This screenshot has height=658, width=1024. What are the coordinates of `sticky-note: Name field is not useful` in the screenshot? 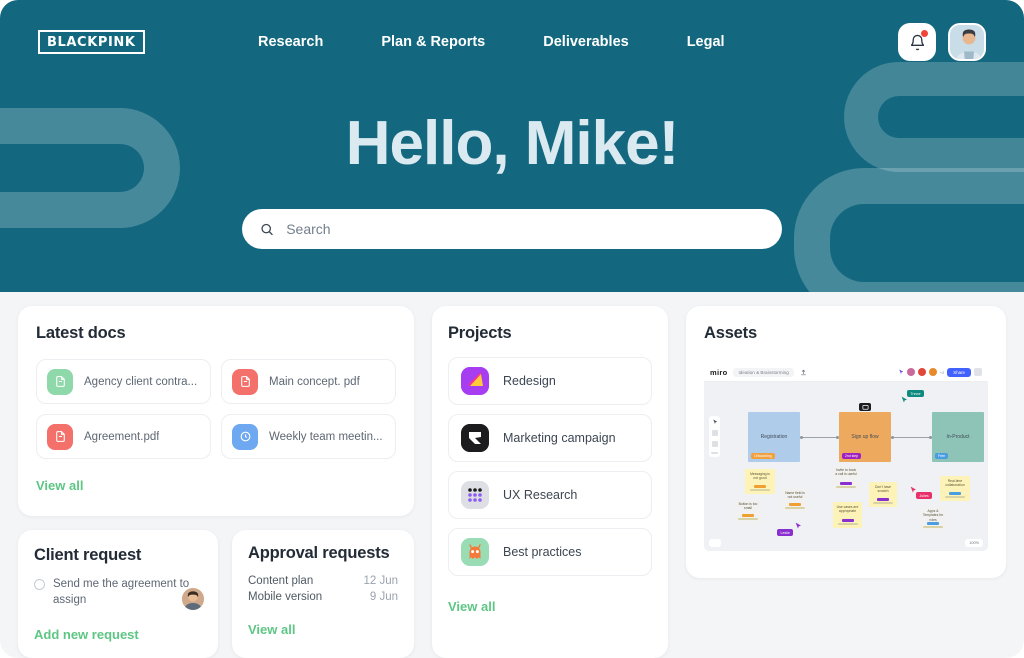 It's located at (795, 500).